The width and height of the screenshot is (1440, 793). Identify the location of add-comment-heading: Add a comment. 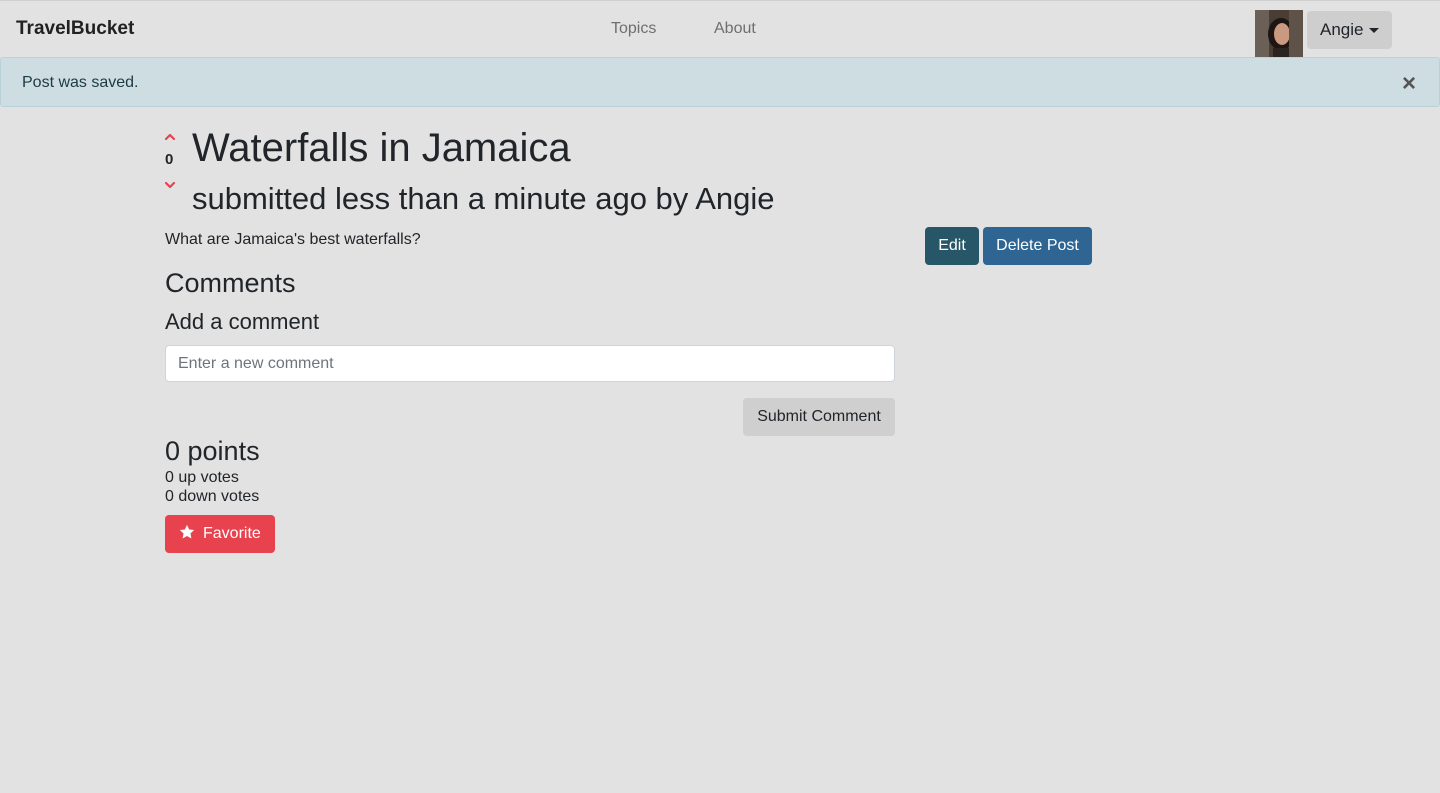
(242, 321).